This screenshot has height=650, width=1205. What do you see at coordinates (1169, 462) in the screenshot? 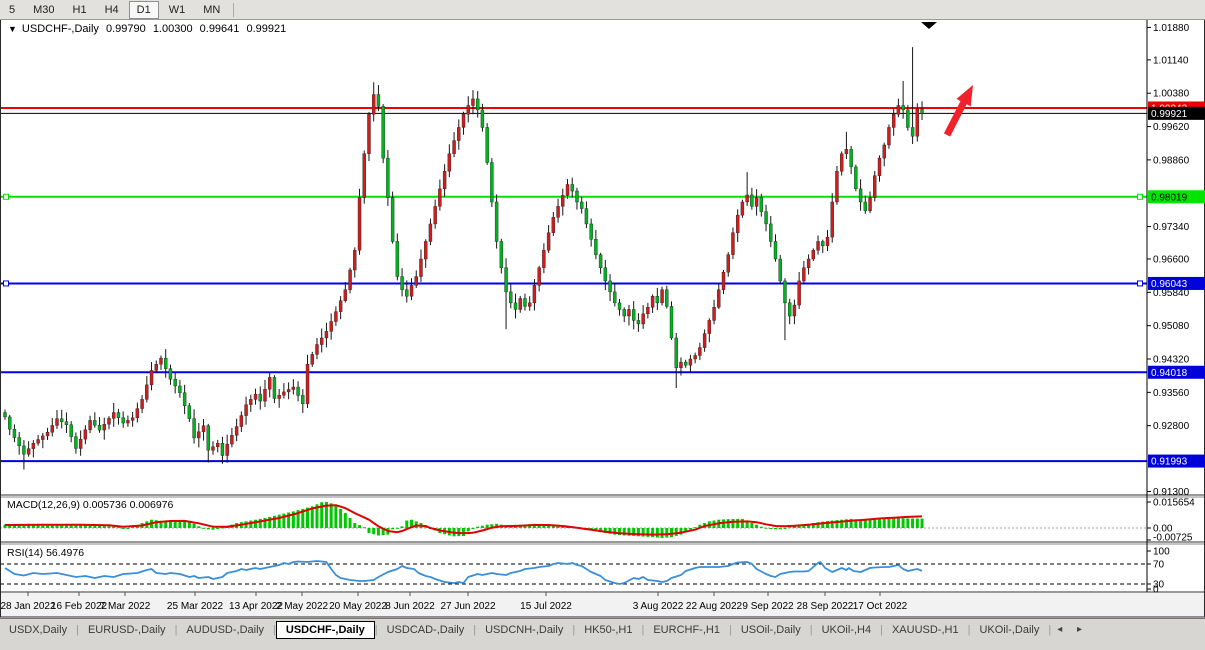
I see `svg-text: 0.91993` at bounding box center [1169, 462].